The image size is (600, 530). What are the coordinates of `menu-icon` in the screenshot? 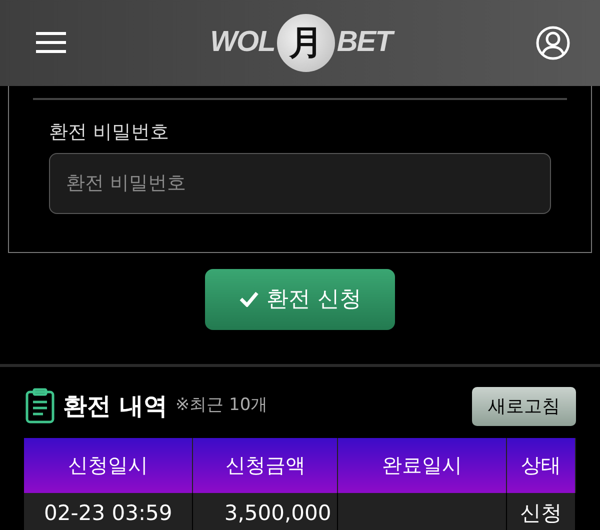 It's located at (51, 43).